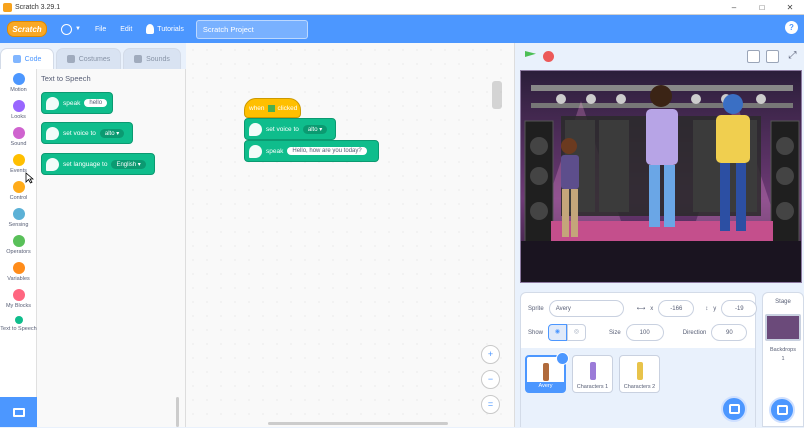 Image resolution: width=804 pixels, height=428 pixels. What do you see at coordinates (98, 164) in the screenshot?
I see `set-language-block: set language to English ▾` at bounding box center [98, 164].